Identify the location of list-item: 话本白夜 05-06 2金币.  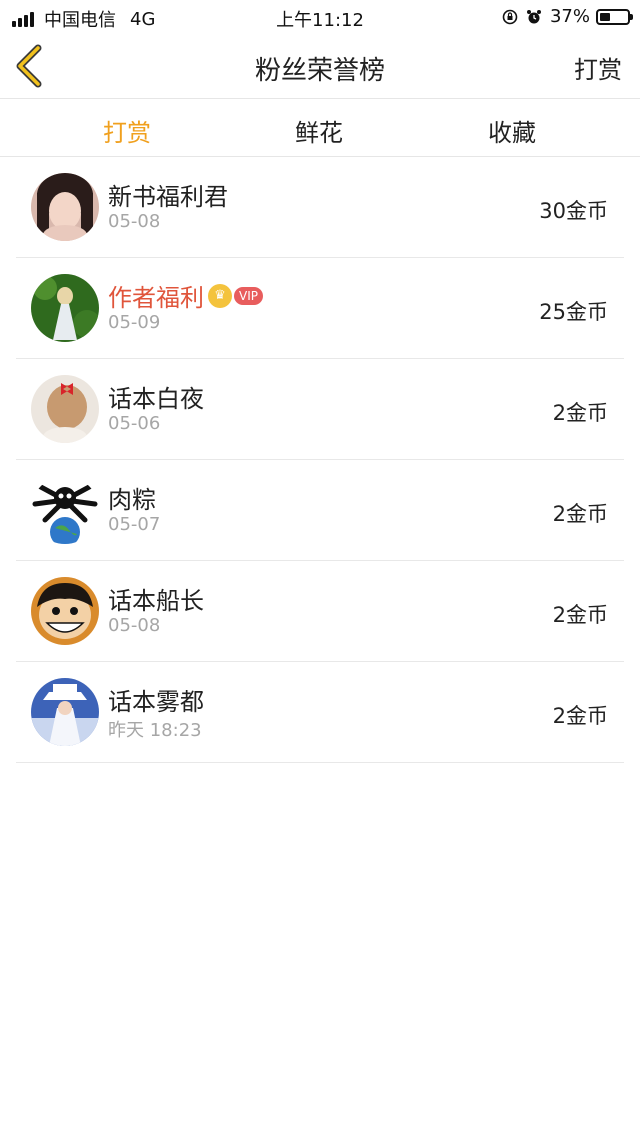
(320, 409).